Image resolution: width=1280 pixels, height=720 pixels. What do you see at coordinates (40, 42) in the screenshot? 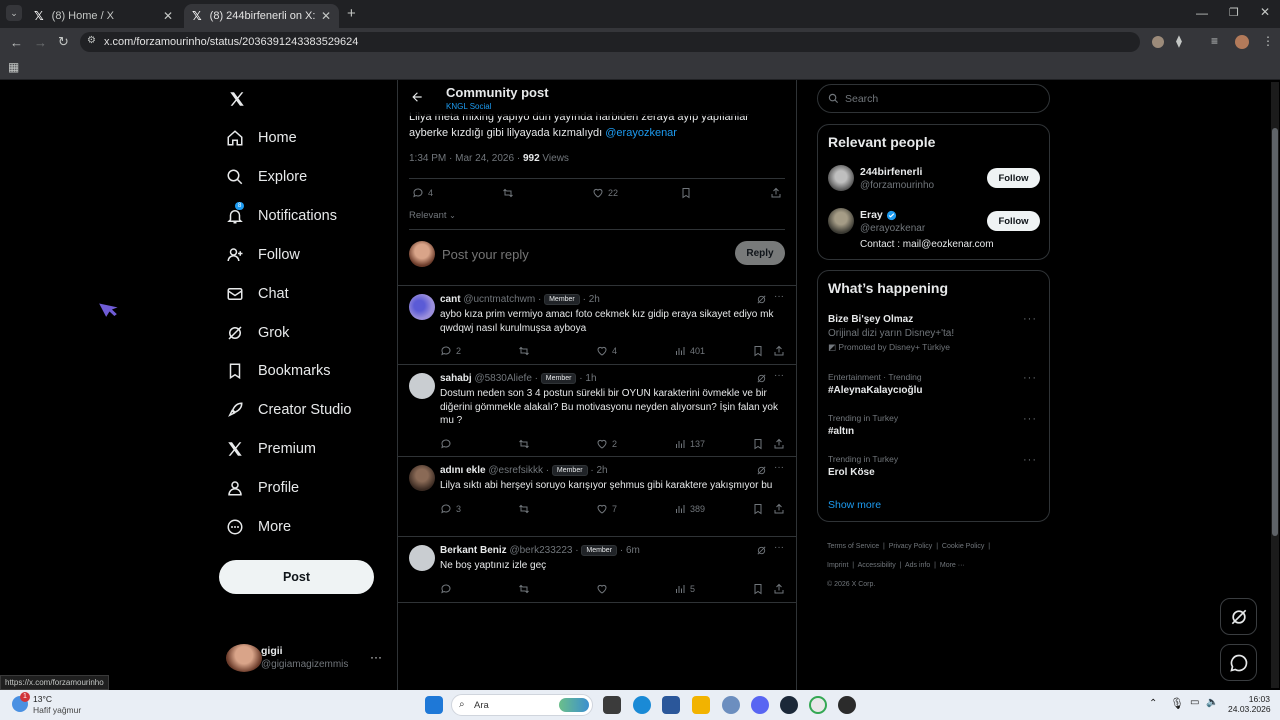
I see `forward-icon: →` at bounding box center [40, 42].